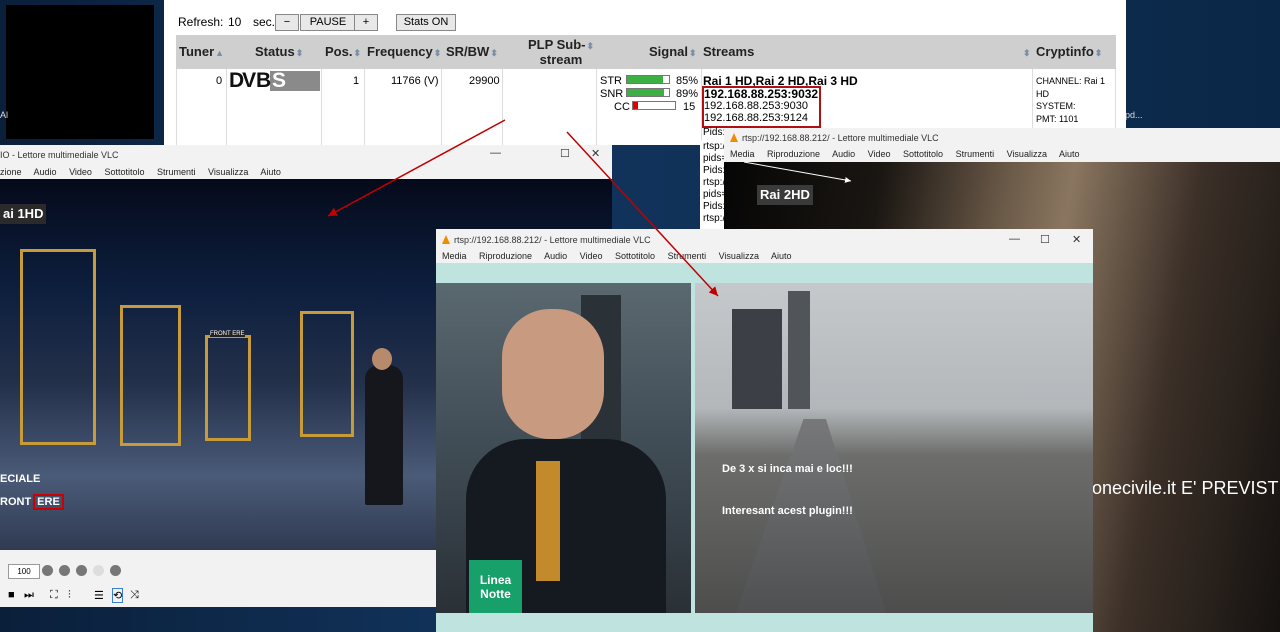  I want to click on annotation-arrows, so click(589, 208).